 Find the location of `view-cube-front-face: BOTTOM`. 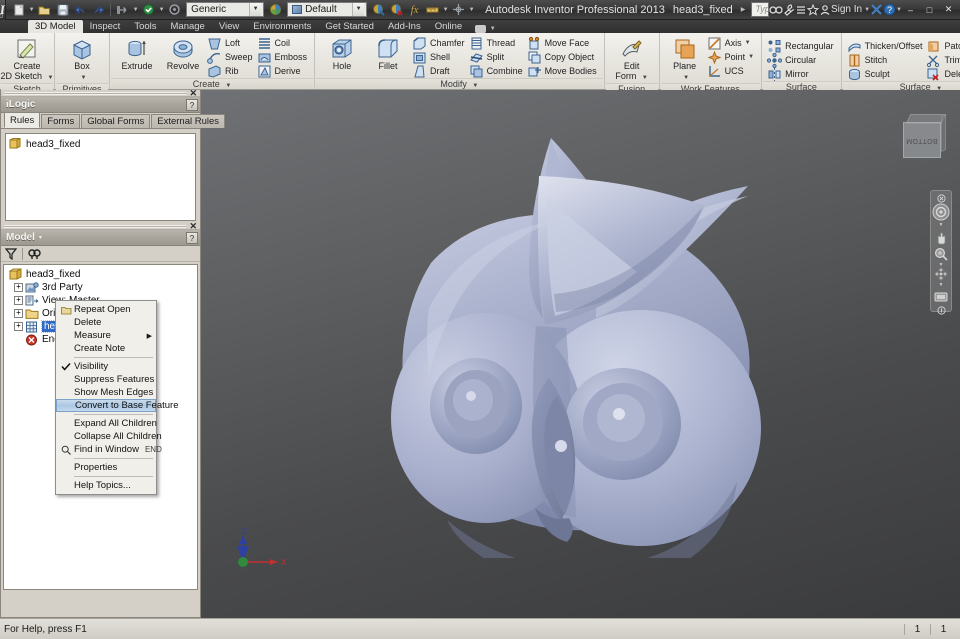

view-cube-front-face: BOTTOM is located at coordinates (922, 140).